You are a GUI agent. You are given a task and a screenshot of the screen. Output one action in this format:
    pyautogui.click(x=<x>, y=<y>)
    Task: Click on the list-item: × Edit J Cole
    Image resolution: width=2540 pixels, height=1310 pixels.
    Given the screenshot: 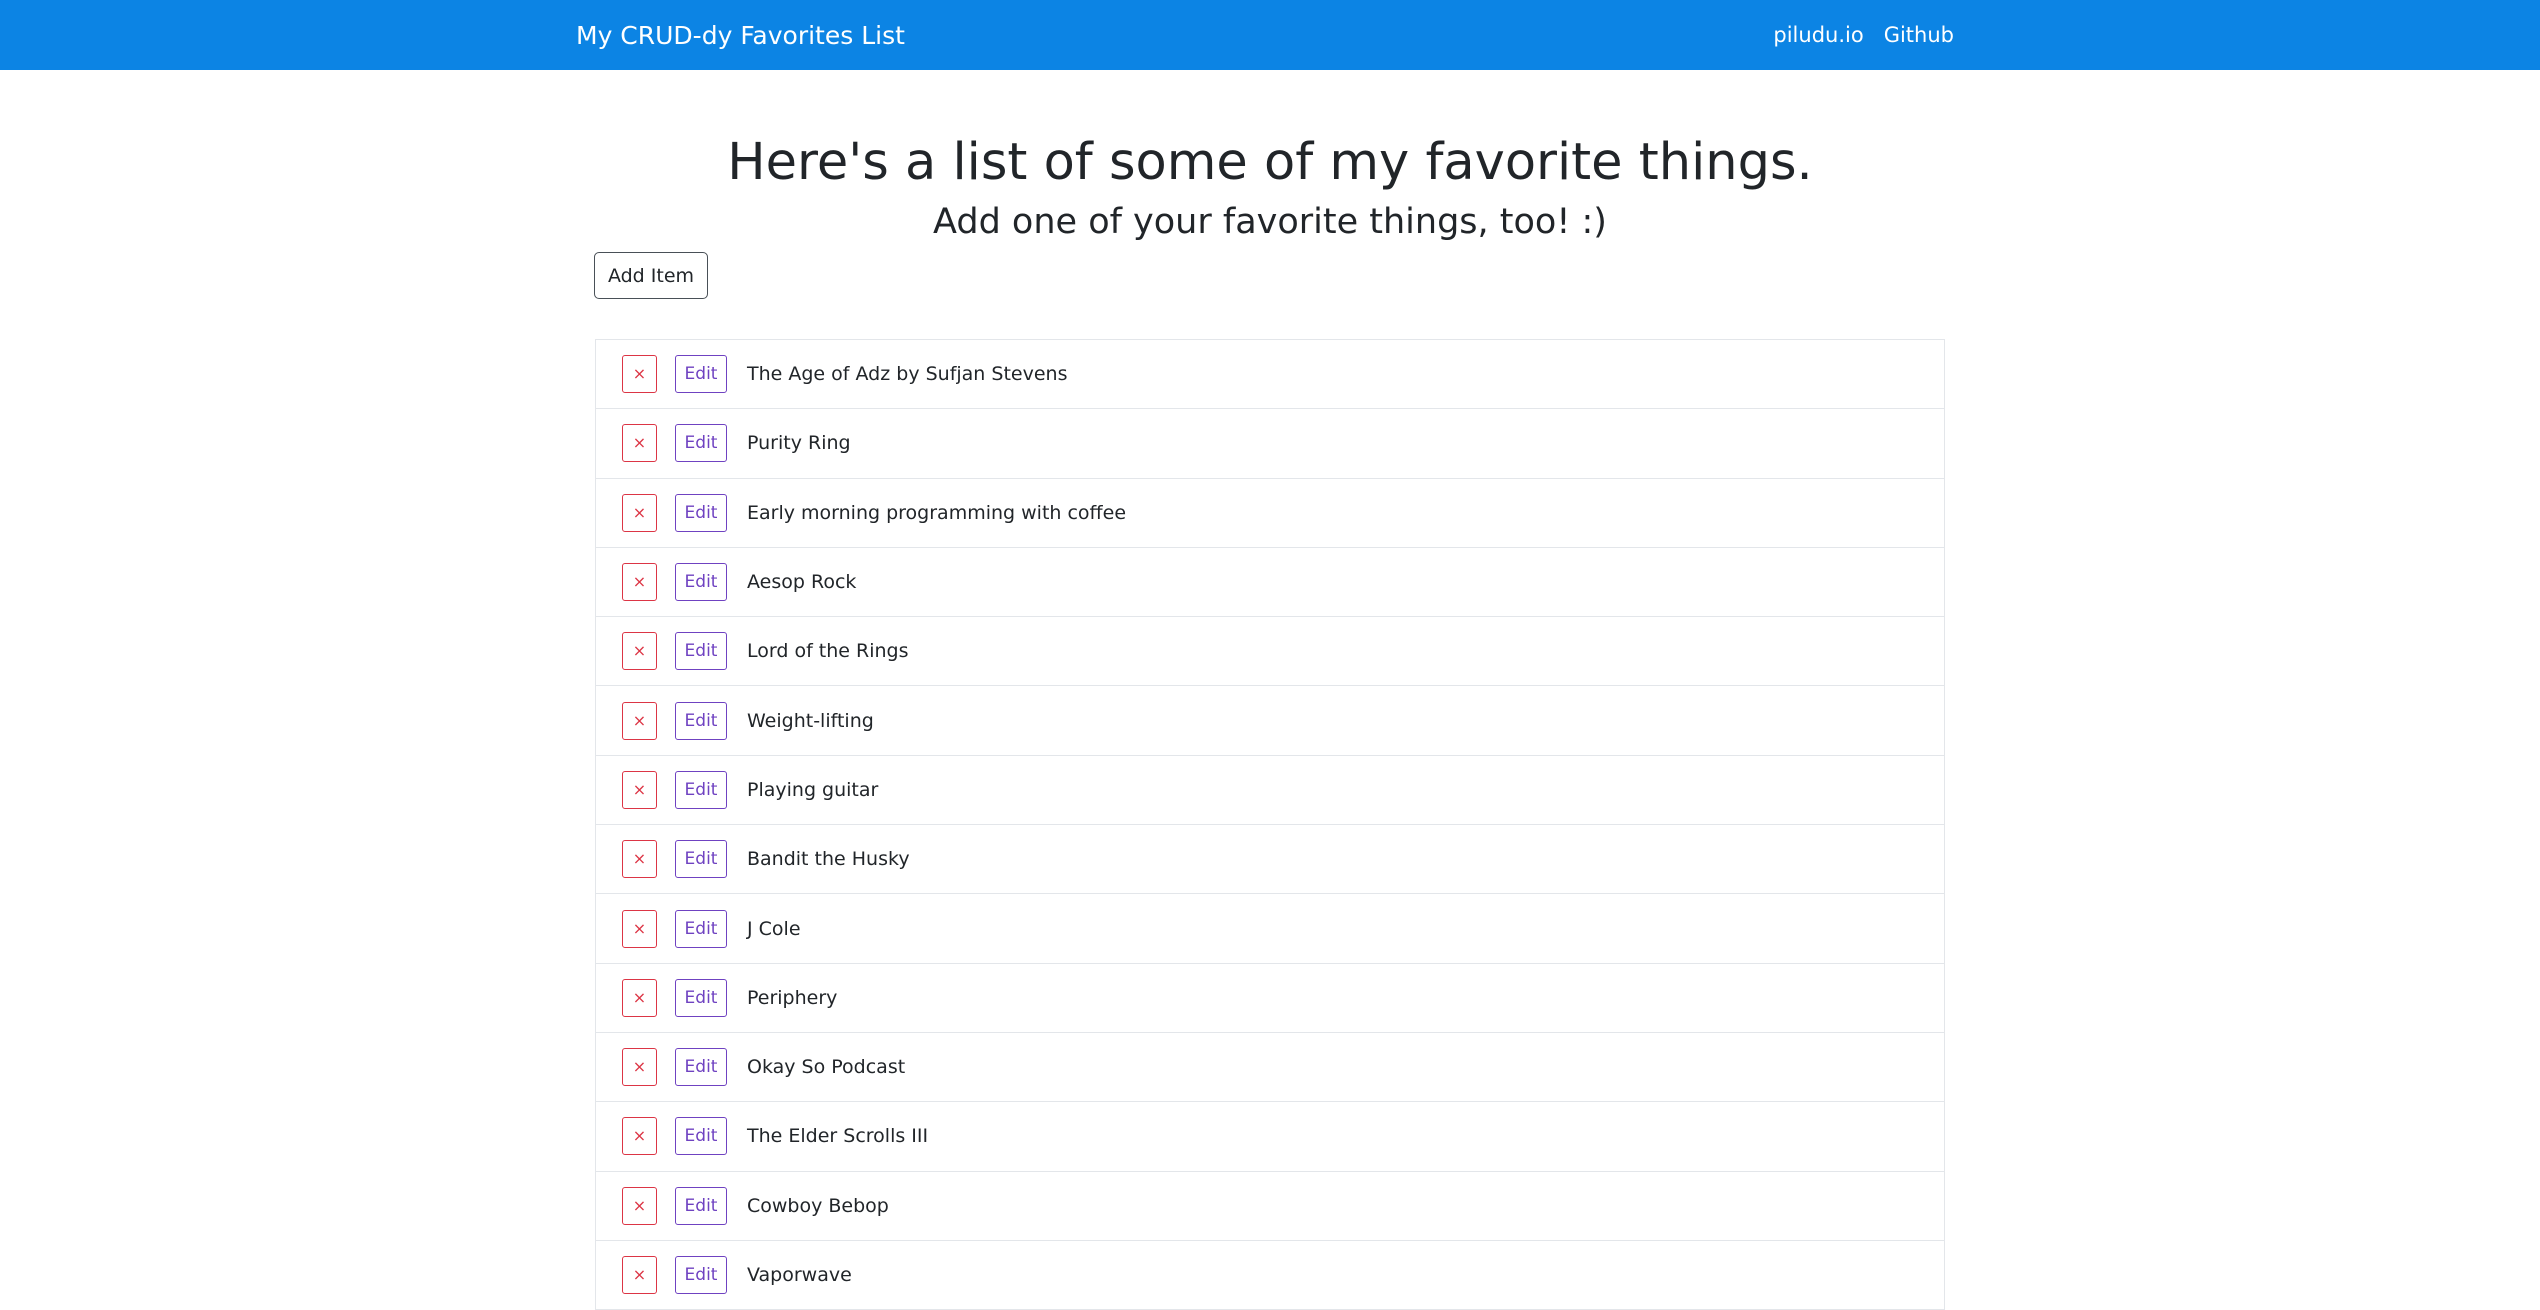 What is the action you would take?
    pyautogui.click(x=1270, y=929)
    